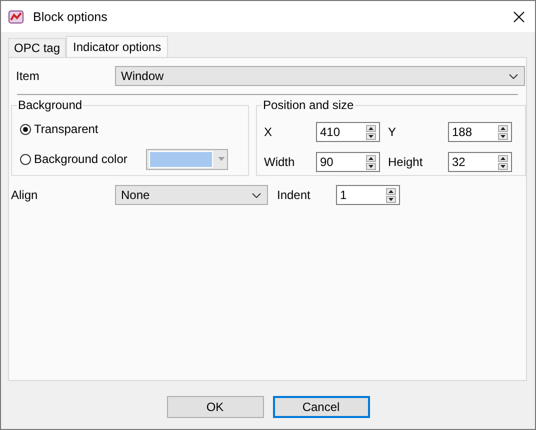  Describe the element at coordinates (519, 16) in the screenshot. I see `close-icon` at that location.